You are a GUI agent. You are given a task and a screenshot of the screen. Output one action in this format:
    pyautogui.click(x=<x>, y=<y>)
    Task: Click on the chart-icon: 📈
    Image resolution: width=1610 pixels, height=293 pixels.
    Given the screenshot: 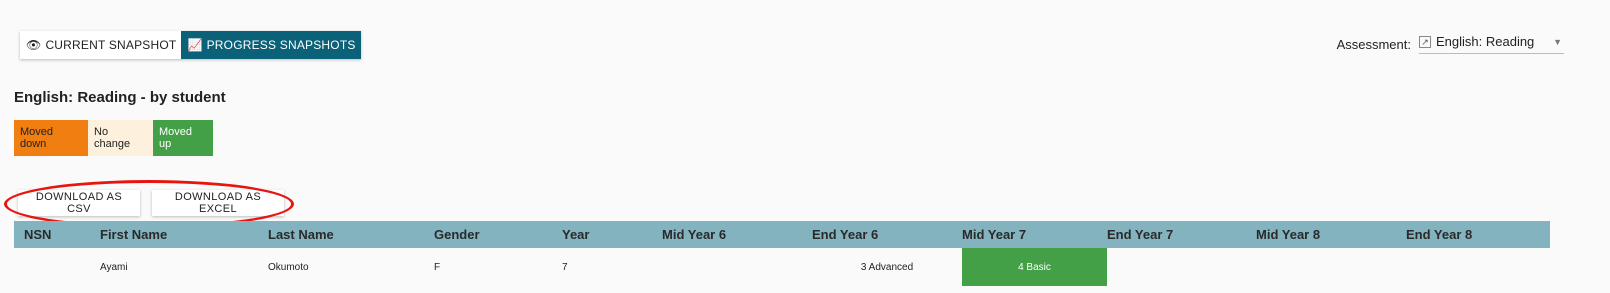 What is the action you would take?
    pyautogui.click(x=195, y=45)
    